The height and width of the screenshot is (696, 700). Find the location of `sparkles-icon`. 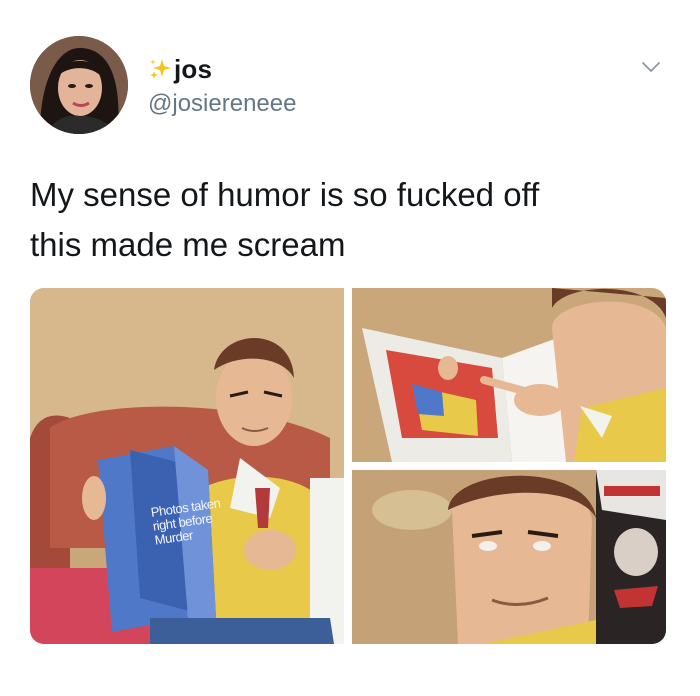

sparkles-icon is located at coordinates (160, 69).